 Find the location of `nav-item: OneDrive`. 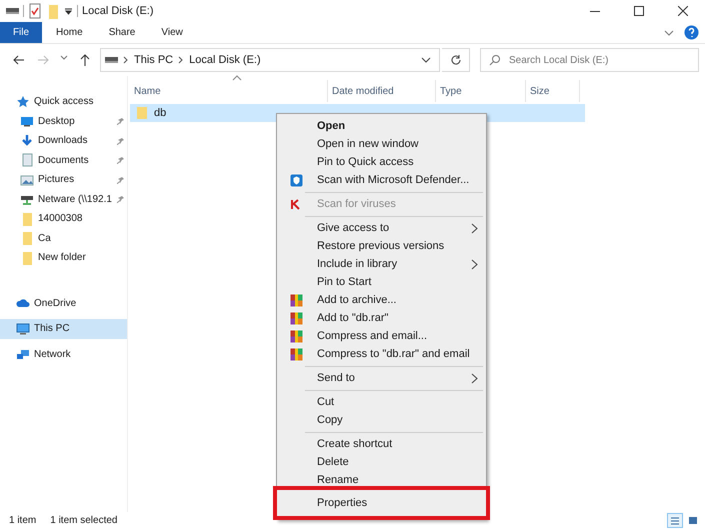

nav-item: OneDrive is located at coordinates (63, 303).